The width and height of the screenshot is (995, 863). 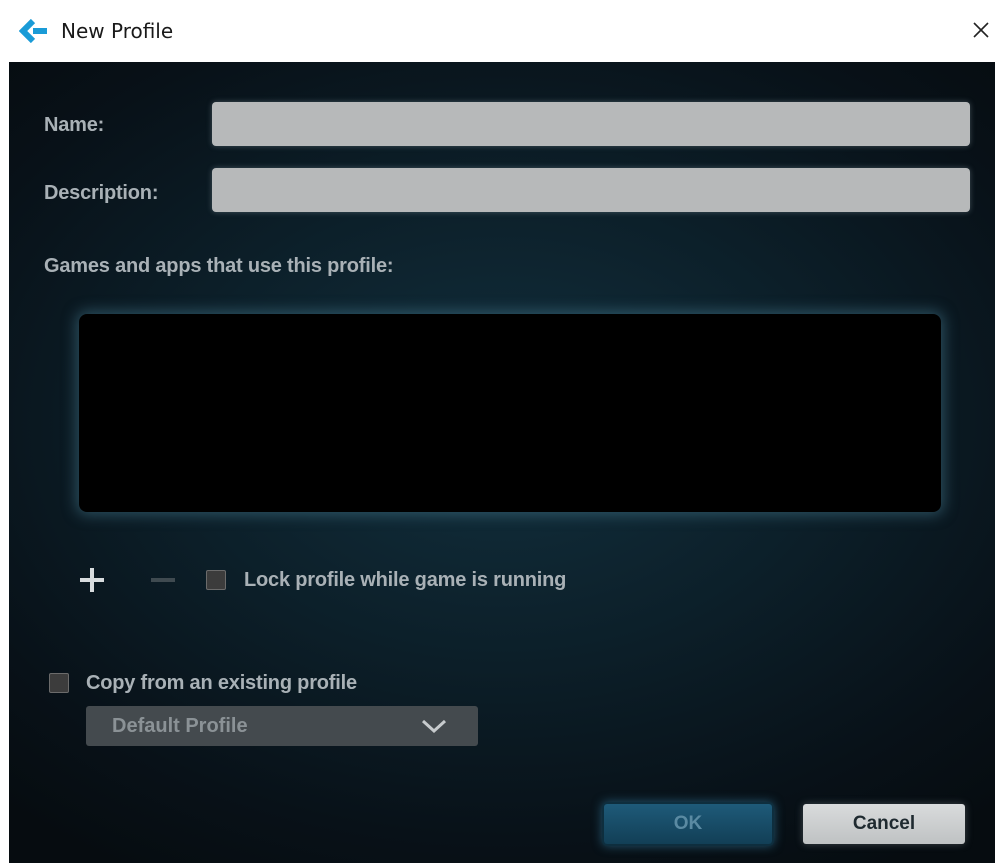 What do you see at coordinates (33, 31) in the screenshot?
I see `logitech-g-icon` at bounding box center [33, 31].